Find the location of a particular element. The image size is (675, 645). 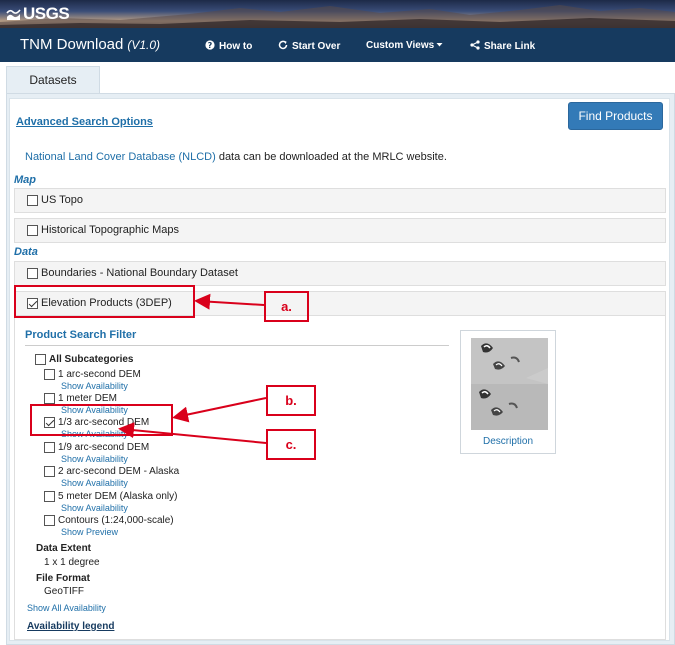

refresh-icon is located at coordinates (283, 46).